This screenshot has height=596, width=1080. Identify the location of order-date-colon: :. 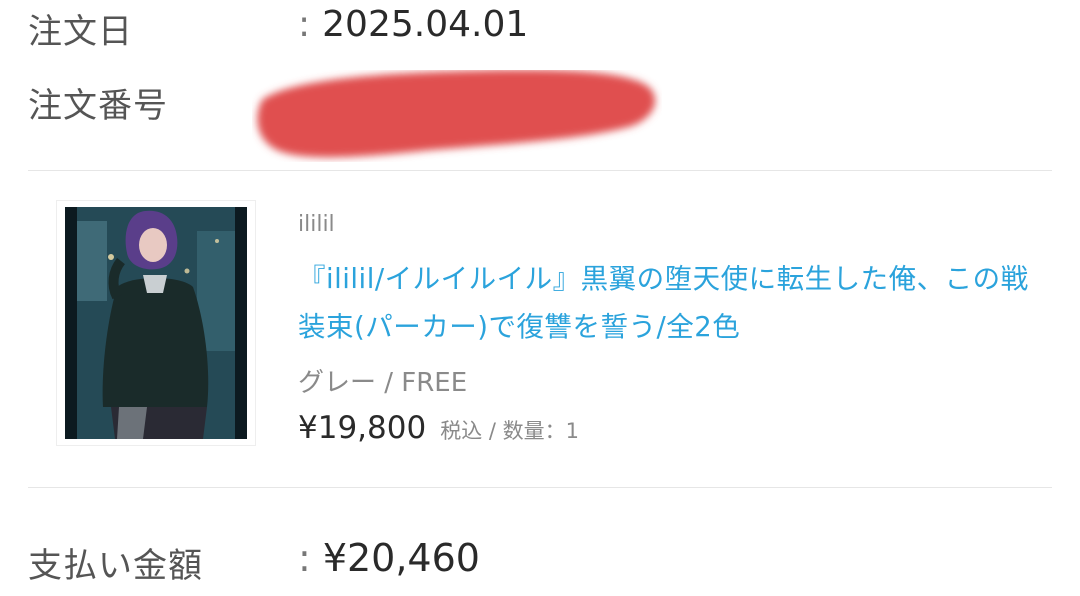
(304, 24).